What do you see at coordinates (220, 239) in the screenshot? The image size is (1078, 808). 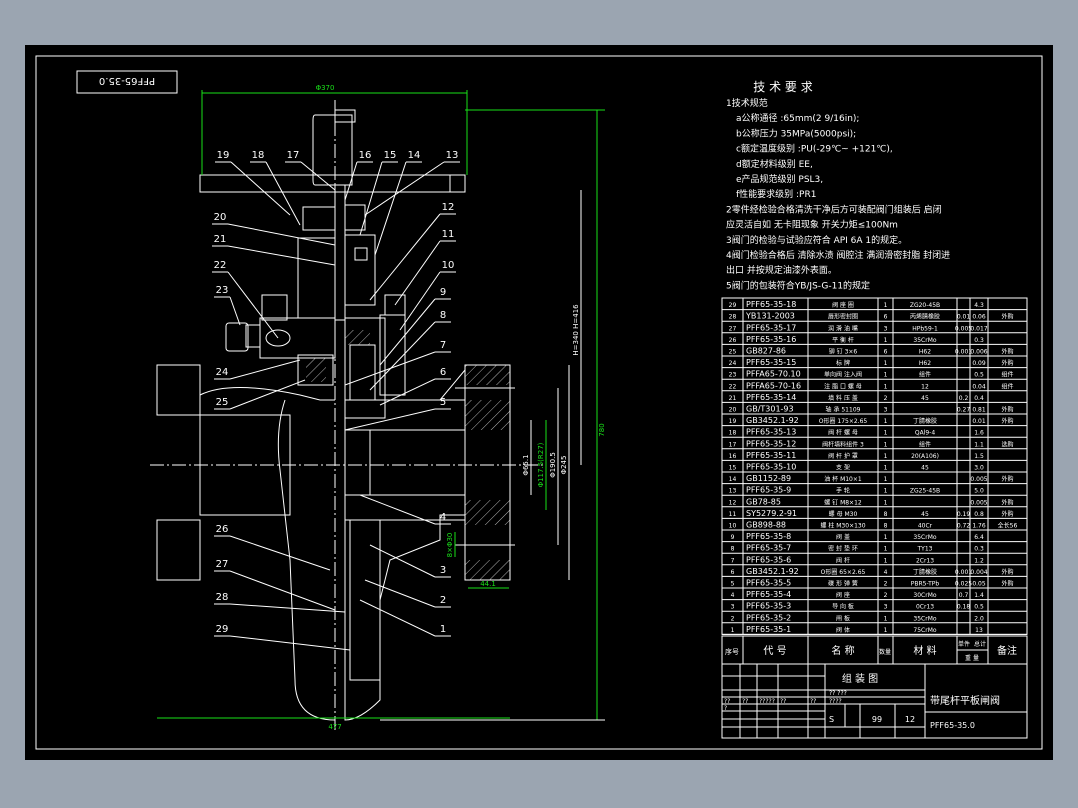 I see `part-balloon: 21` at bounding box center [220, 239].